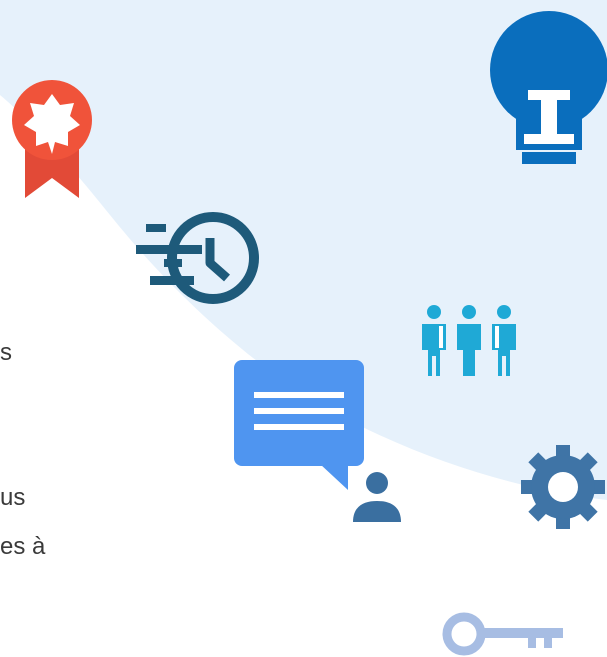 This screenshot has width=607, height=657. Describe the element at coordinates (197, 258) in the screenshot. I see `history-clock-icon` at that location.